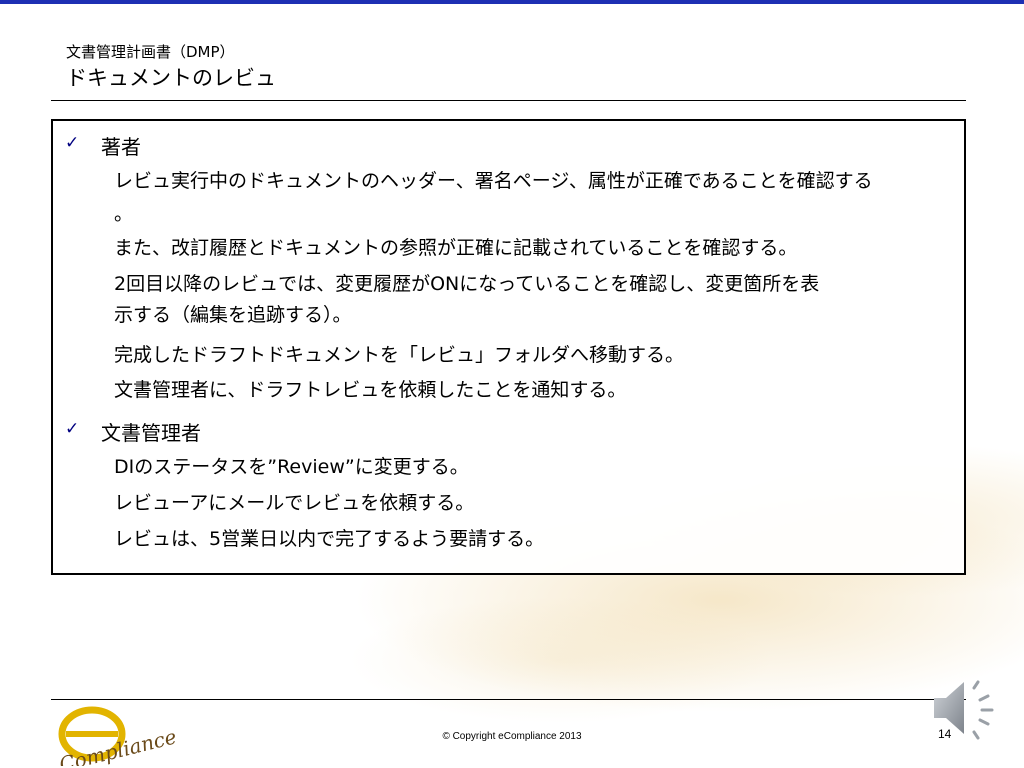 This screenshot has width=1024, height=768. Describe the element at coordinates (508, 100) in the screenshot. I see `header-divider` at that location.